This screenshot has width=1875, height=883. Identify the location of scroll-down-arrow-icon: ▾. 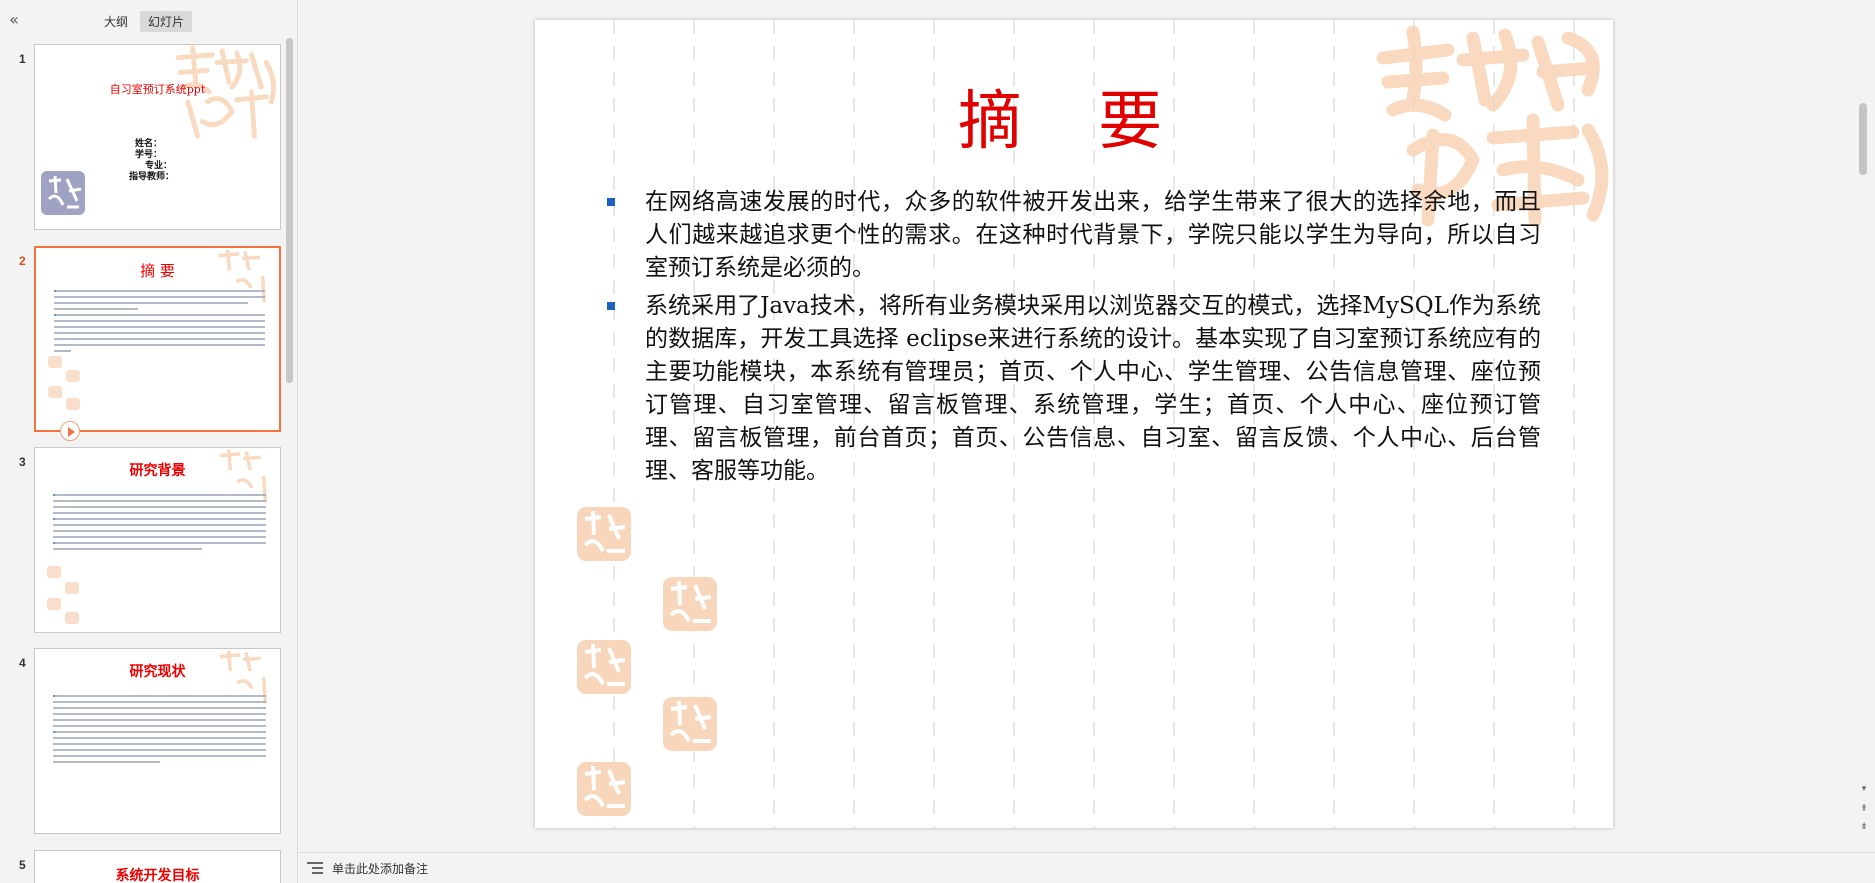
(1864, 789).